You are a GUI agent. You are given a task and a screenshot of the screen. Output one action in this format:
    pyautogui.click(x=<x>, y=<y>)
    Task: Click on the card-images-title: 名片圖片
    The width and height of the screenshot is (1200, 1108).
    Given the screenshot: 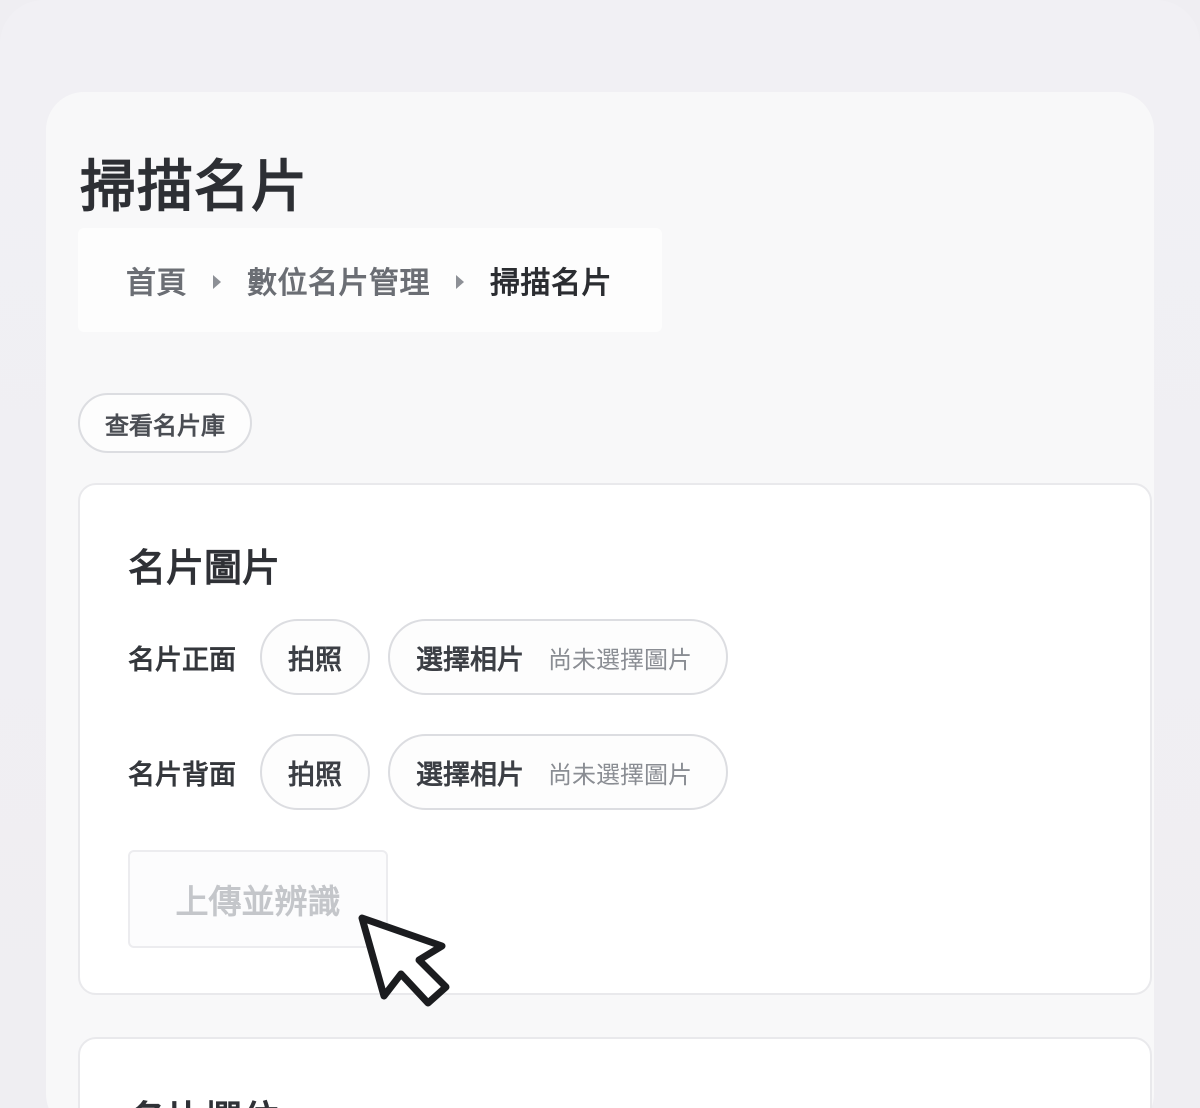 What is the action you would take?
    pyautogui.click(x=204, y=568)
    